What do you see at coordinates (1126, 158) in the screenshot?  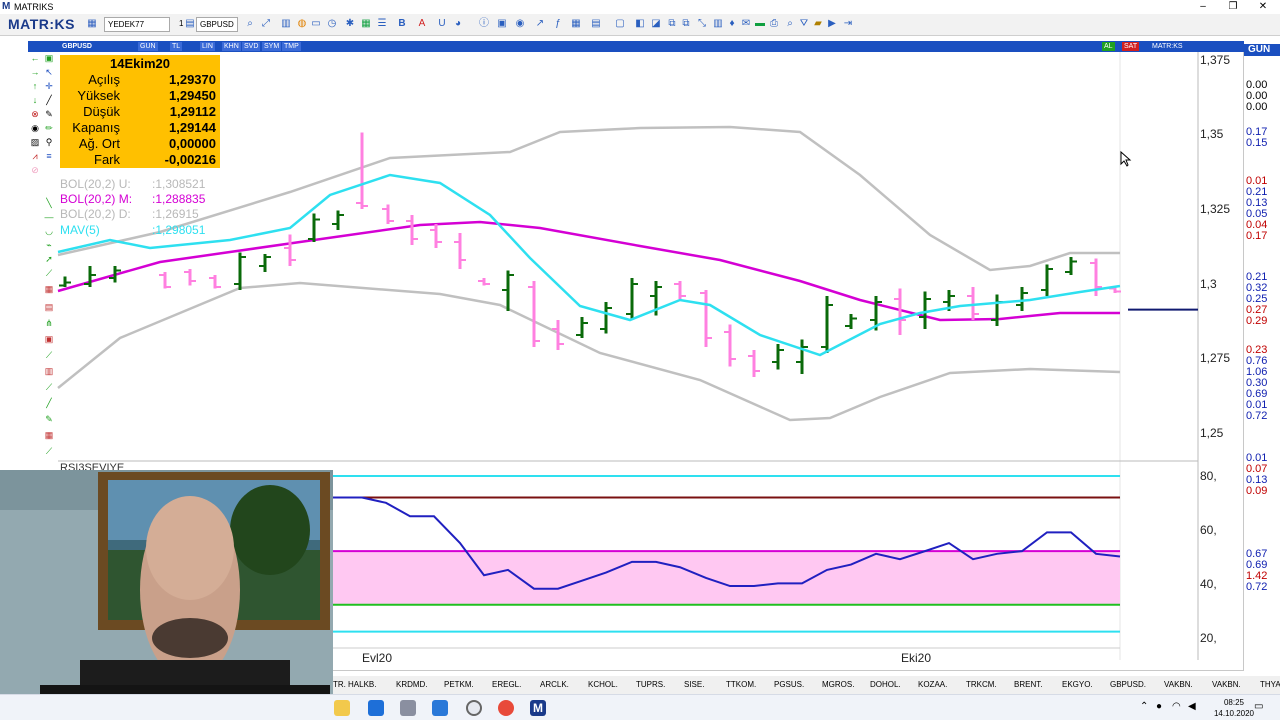 I see `mouse-cursor` at bounding box center [1126, 158].